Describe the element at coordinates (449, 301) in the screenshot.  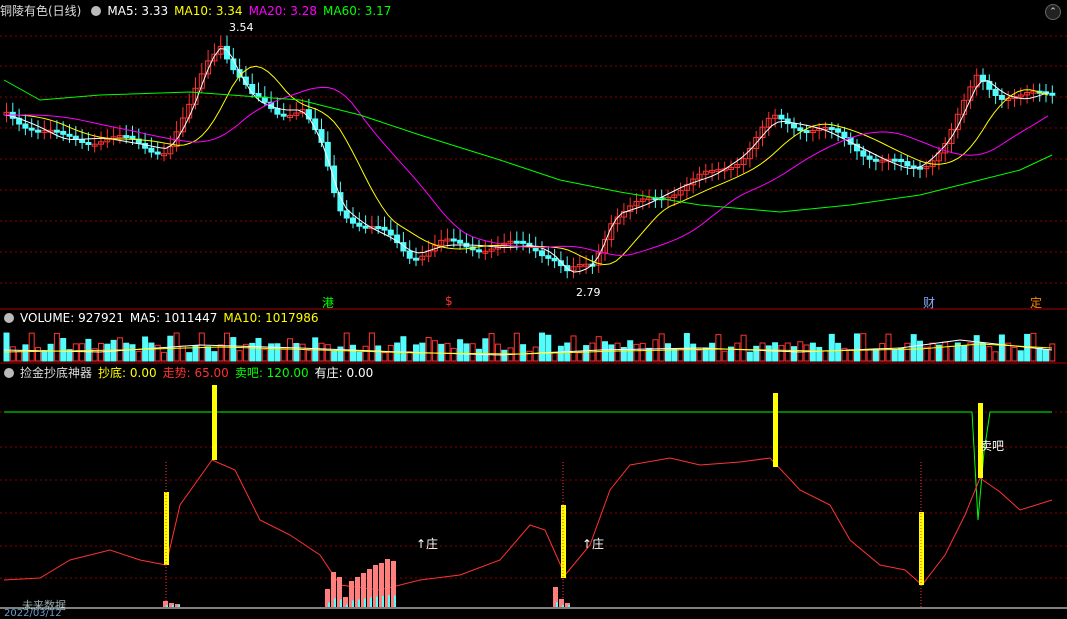
I see `event-marker-dividend: $` at that location.